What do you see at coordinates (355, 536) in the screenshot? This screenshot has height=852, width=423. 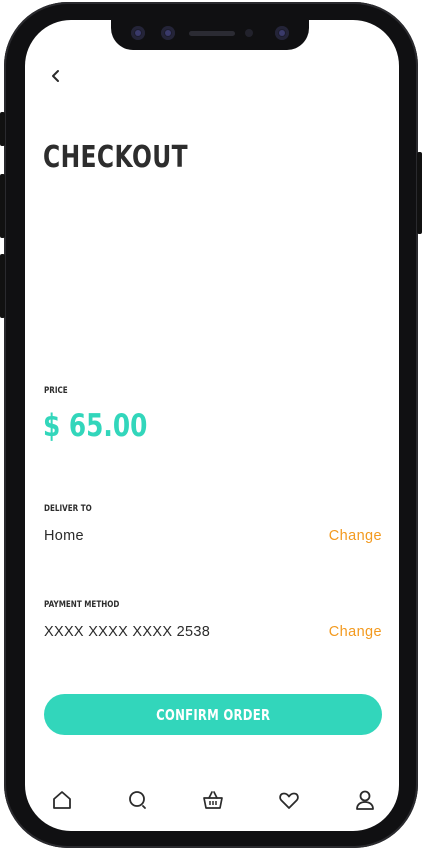 I see `change-delivery-link: Change` at bounding box center [355, 536].